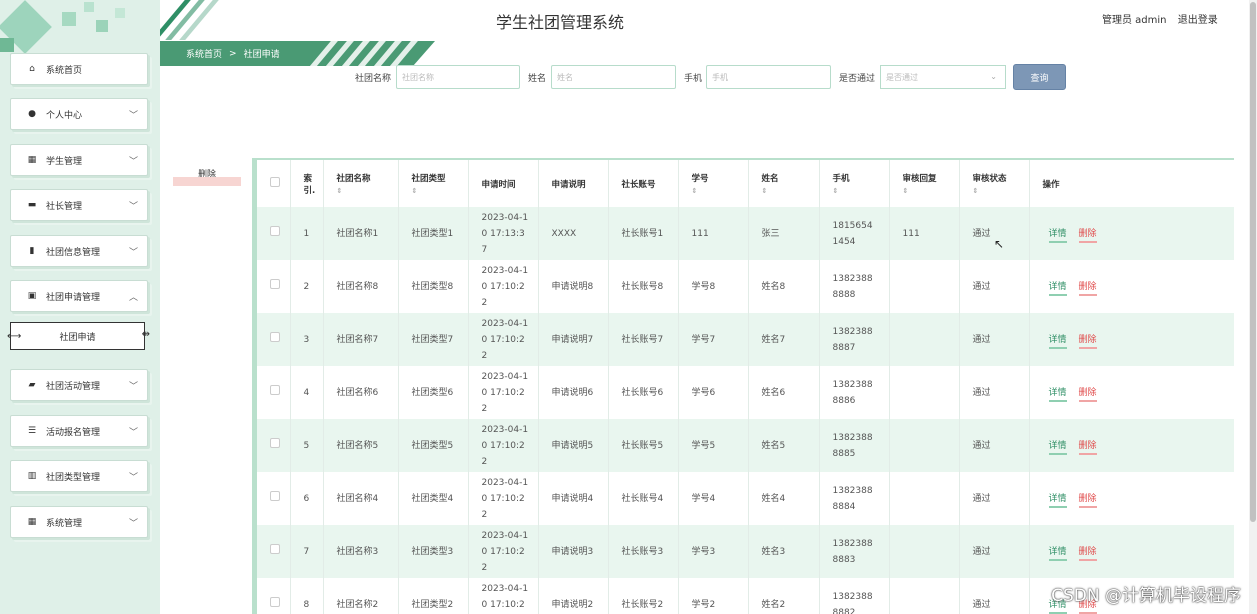  Describe the element at coordinates (498, 184) in the screenshot. I see `column-header-label: 申请时间` at that location.